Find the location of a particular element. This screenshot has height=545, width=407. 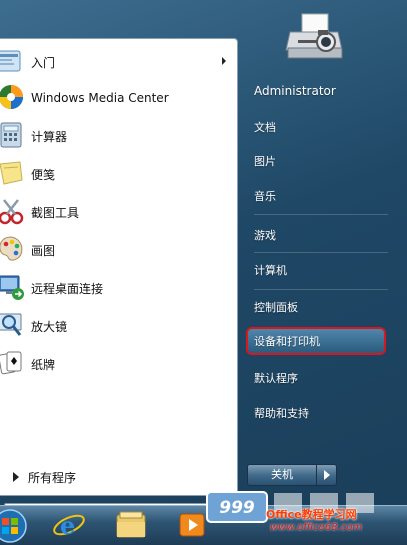

program-snipping-tool: 截图工具 is located at coordinates (118, 212).